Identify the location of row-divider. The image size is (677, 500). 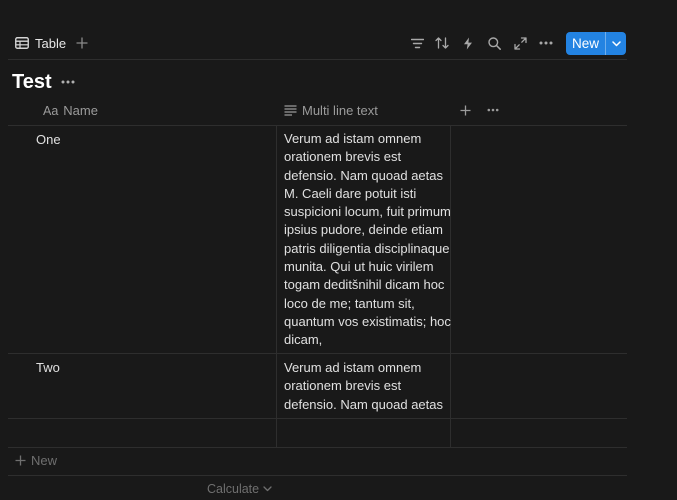
(317, 447).